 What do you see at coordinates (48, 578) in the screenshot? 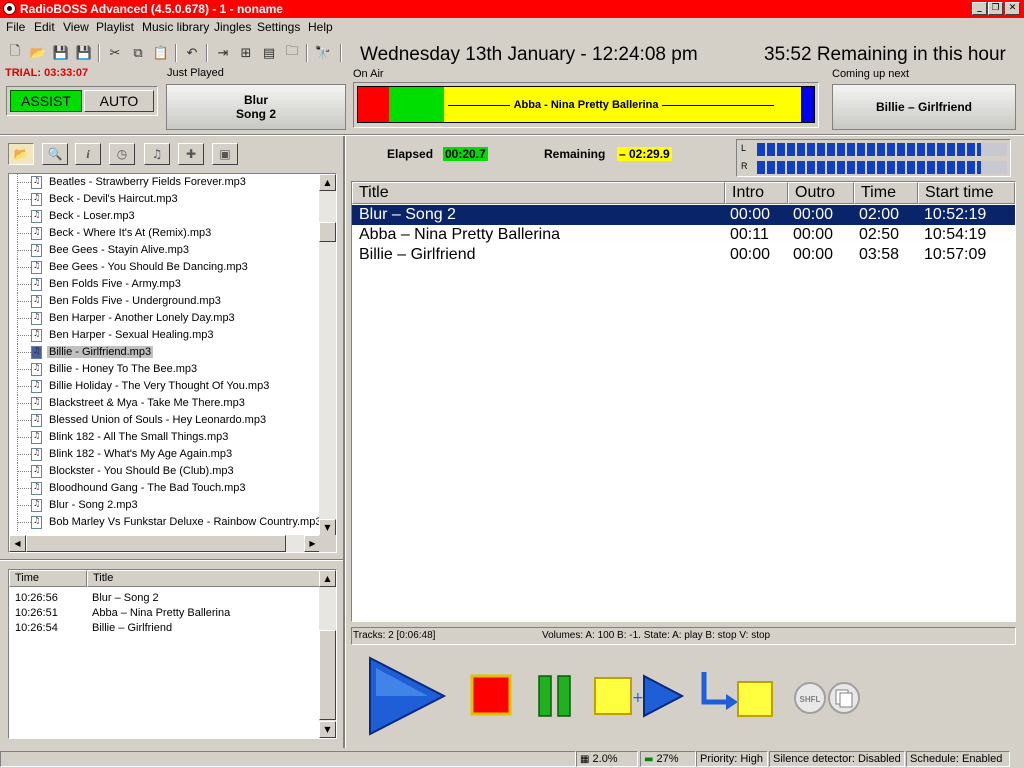
I see `history-col-time: Time` at bounding box center [48, 578].